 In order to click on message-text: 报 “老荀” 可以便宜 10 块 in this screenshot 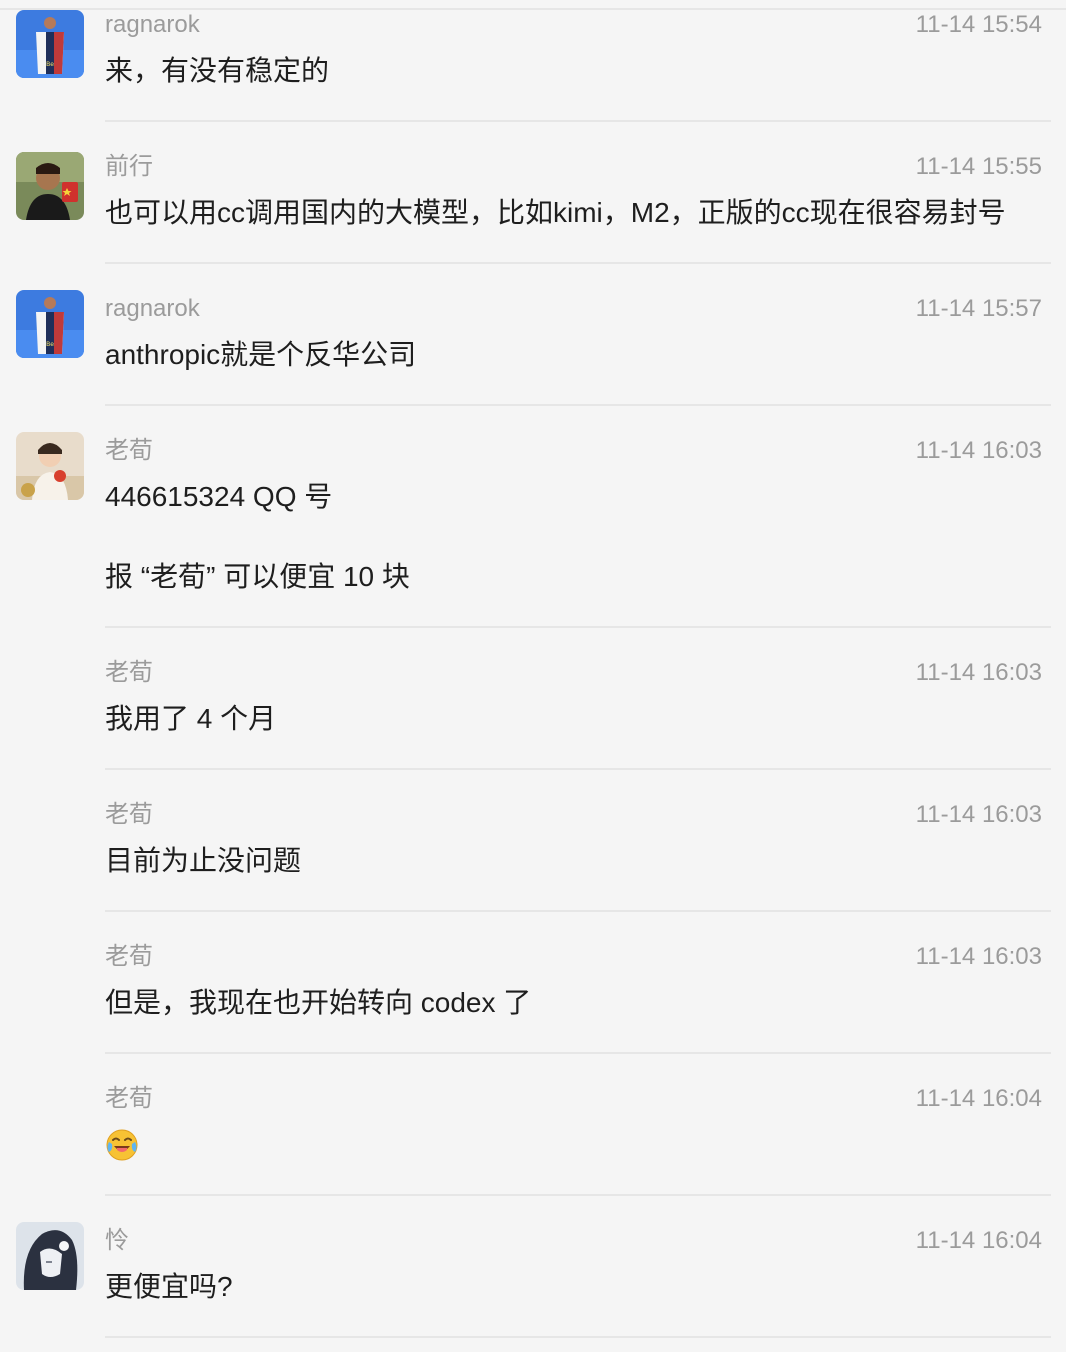, I will do `click(257, 576)`.